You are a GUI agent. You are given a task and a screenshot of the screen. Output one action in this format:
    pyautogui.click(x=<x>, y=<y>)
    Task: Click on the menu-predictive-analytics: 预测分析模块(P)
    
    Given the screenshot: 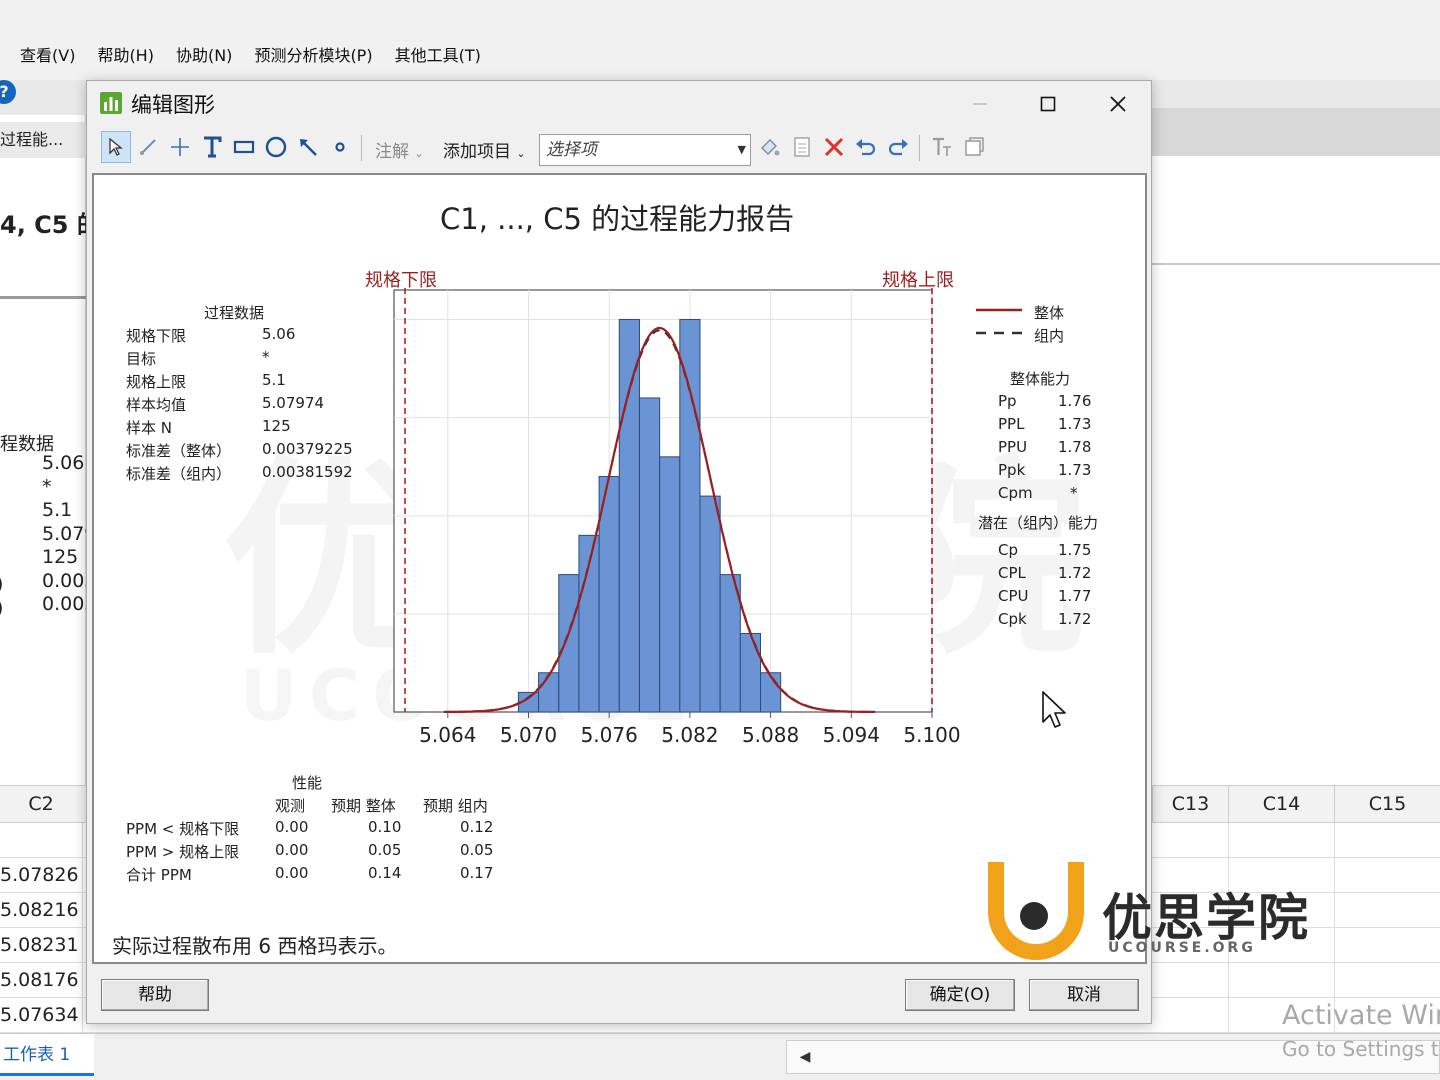 What is the action you would take?
    pyautogui.click(x=313, y=54)
    